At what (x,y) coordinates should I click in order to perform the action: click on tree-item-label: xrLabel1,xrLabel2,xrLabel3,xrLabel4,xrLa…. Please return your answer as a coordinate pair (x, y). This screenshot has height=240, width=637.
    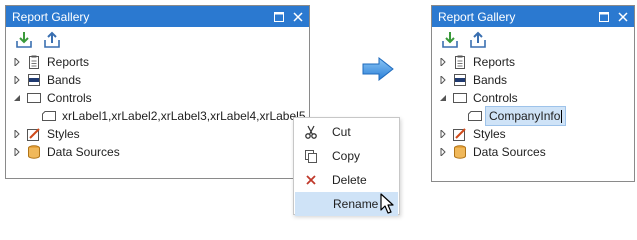
    Looking at the image, I should click on (184, 116).